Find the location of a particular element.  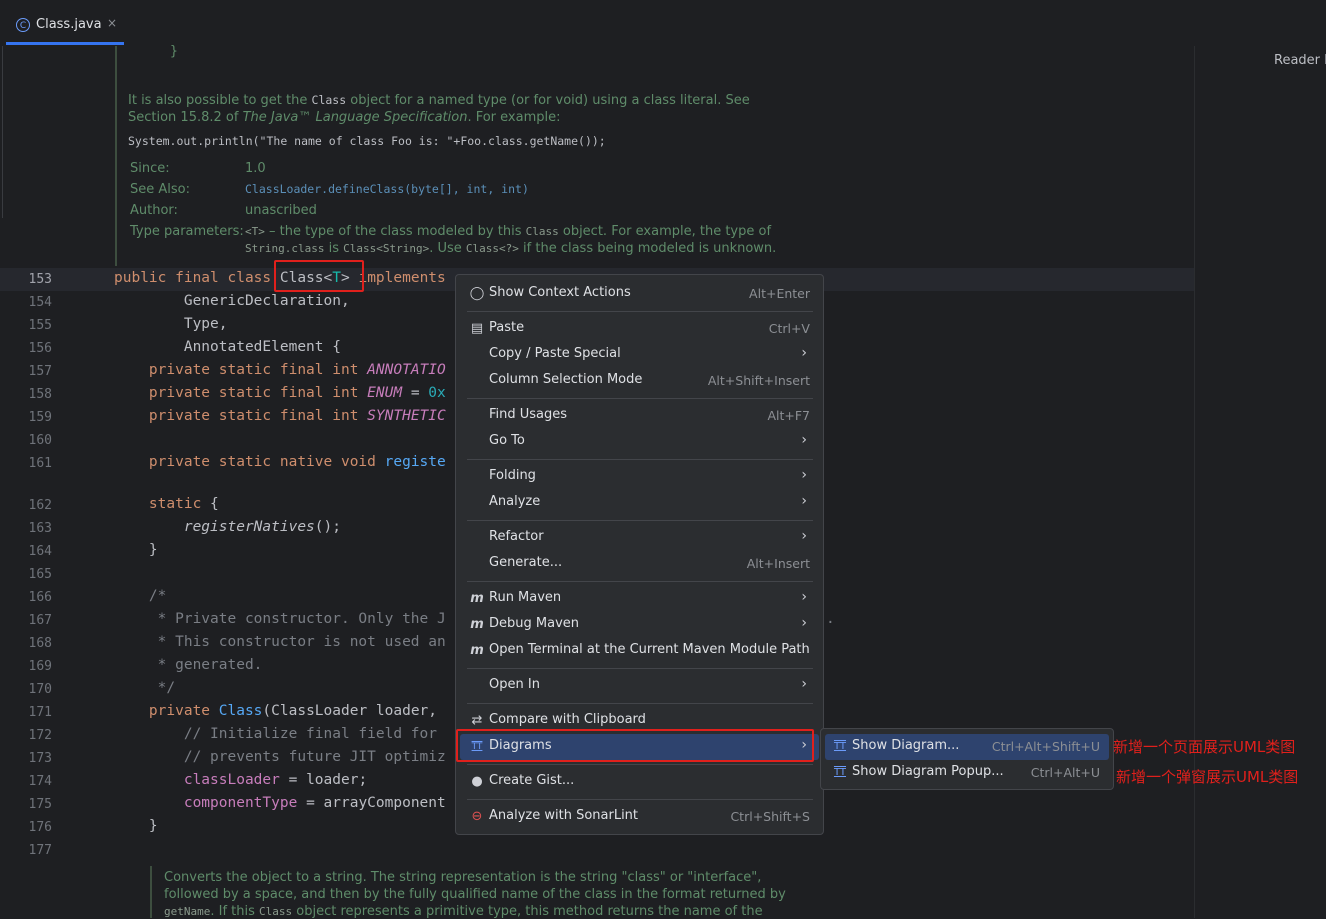

code-line-166: /* is located at coordinates (140, 596).